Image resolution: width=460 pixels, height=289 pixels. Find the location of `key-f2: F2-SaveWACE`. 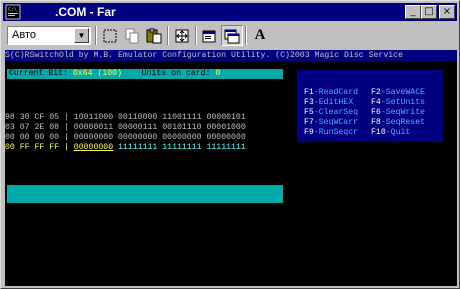

key-f2: F2-SaveWACE is located at coordinates (398, 93).